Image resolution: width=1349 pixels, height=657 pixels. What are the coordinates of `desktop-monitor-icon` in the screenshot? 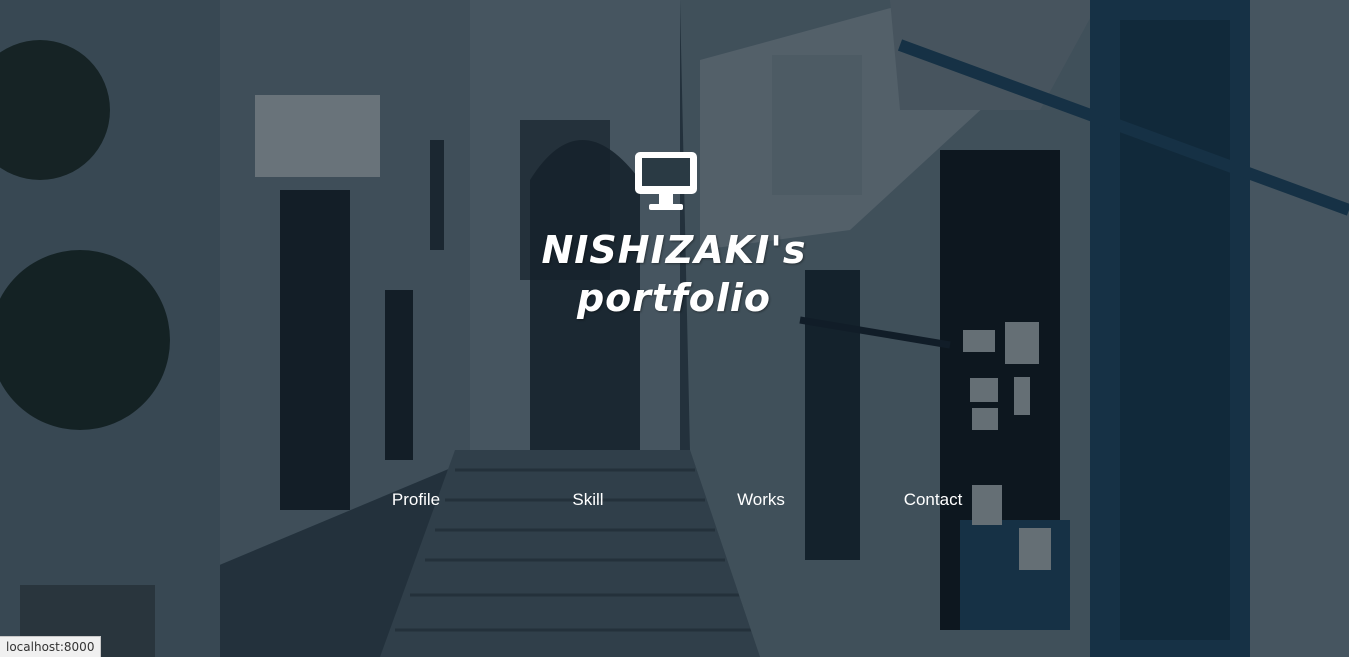 It's located at (666, 181).